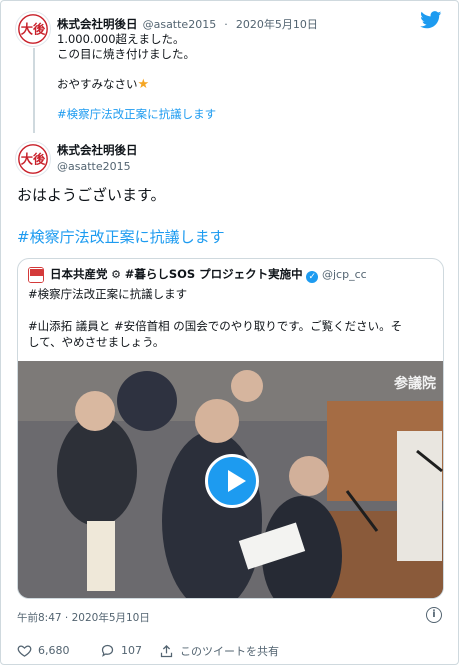 This screenshot has width=459, height=665. Describe the element at coordinates (277, 24) in the screenshot. I see `tweet-date: 2020年5月10日` at that location.